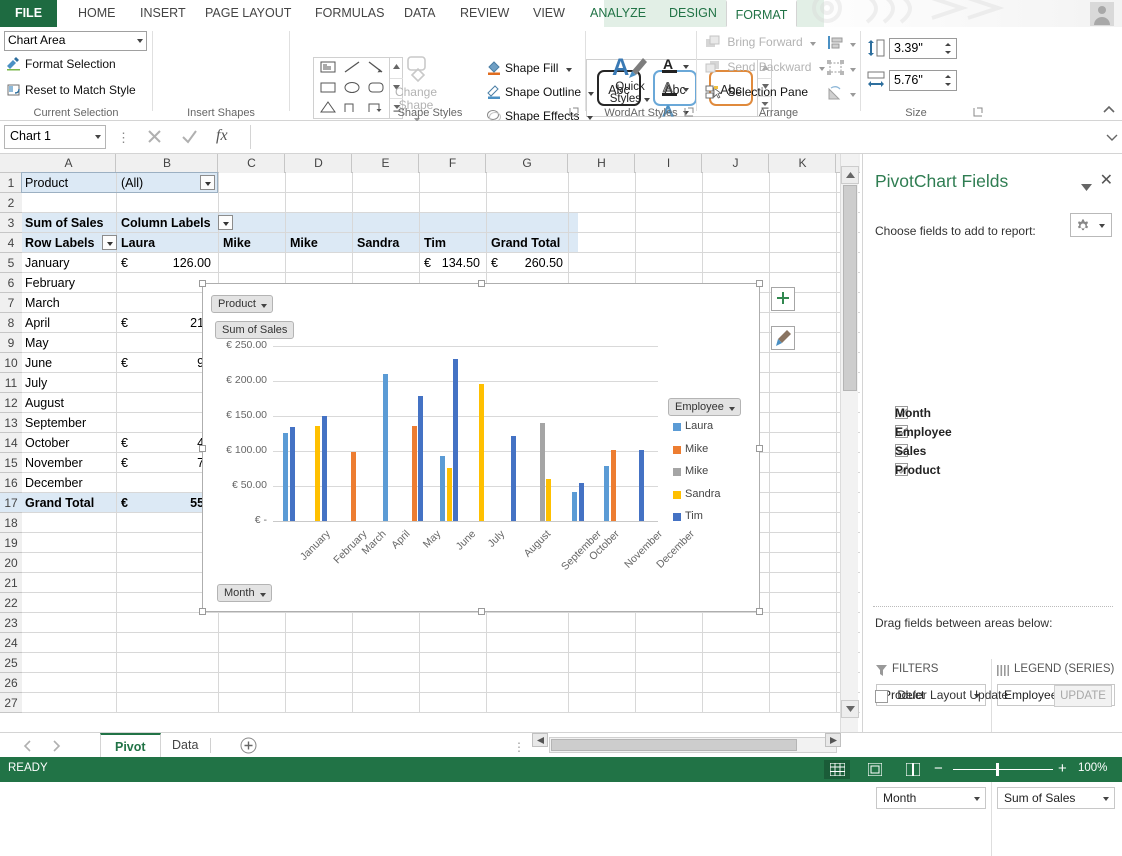 The width and height of the screenshot is (1122, 856). Describe the element at coordinates (931, 798) in the screenshot. I see `field-pill-month: Month` at that location.